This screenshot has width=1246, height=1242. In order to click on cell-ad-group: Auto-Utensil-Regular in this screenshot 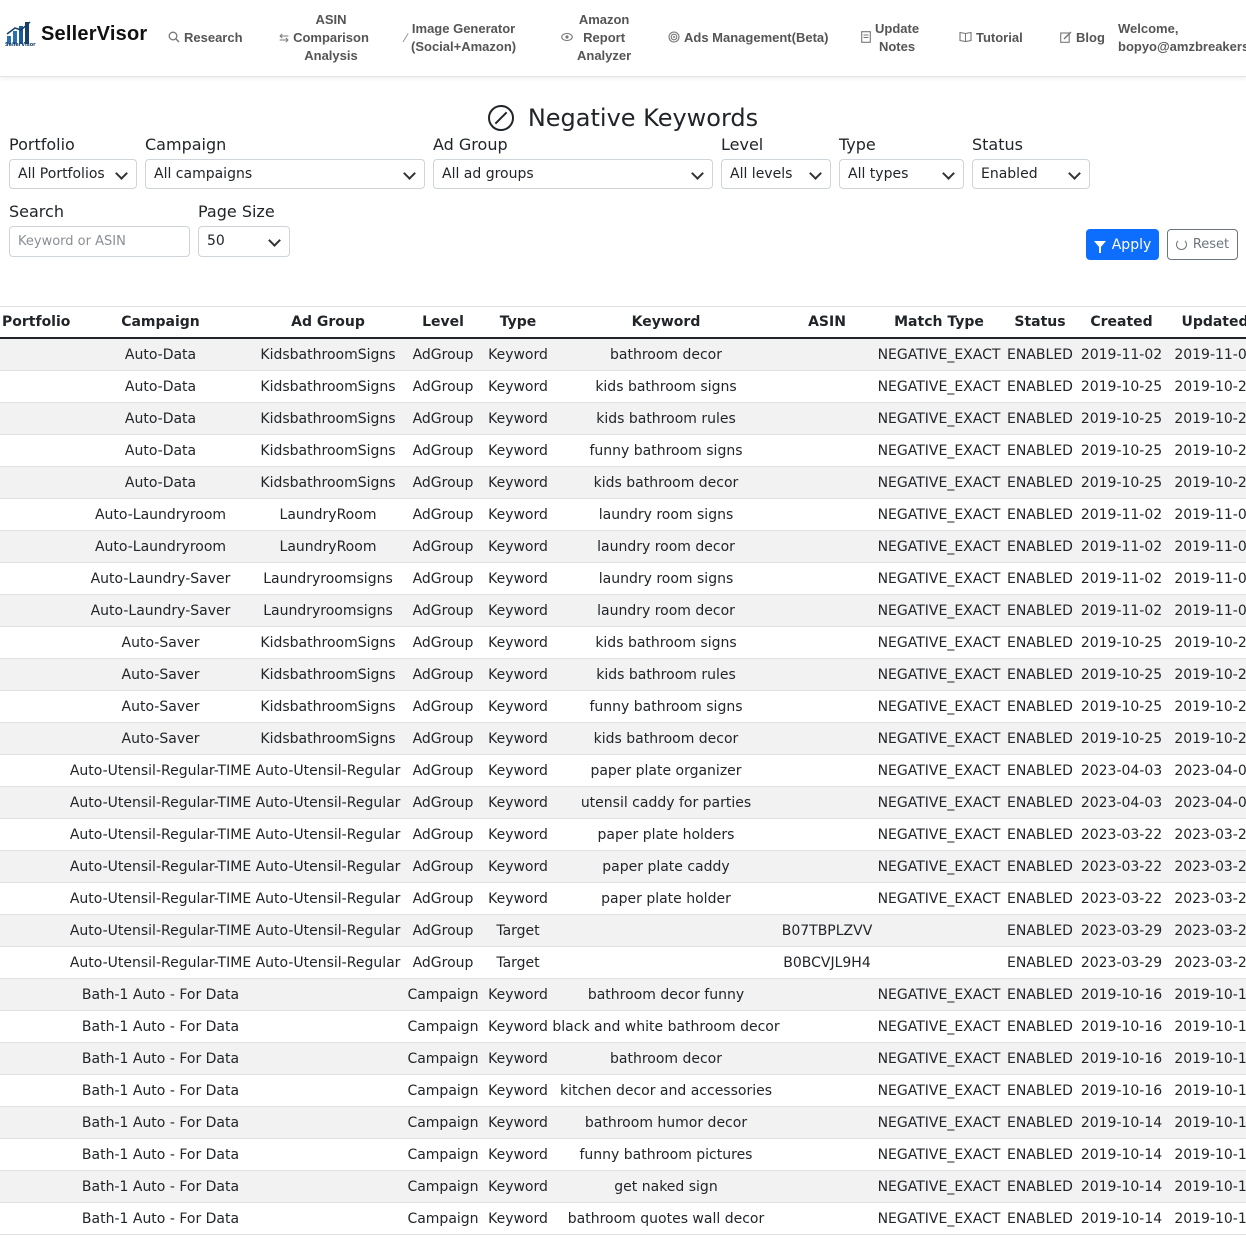, I will do `click(328, 834)`.